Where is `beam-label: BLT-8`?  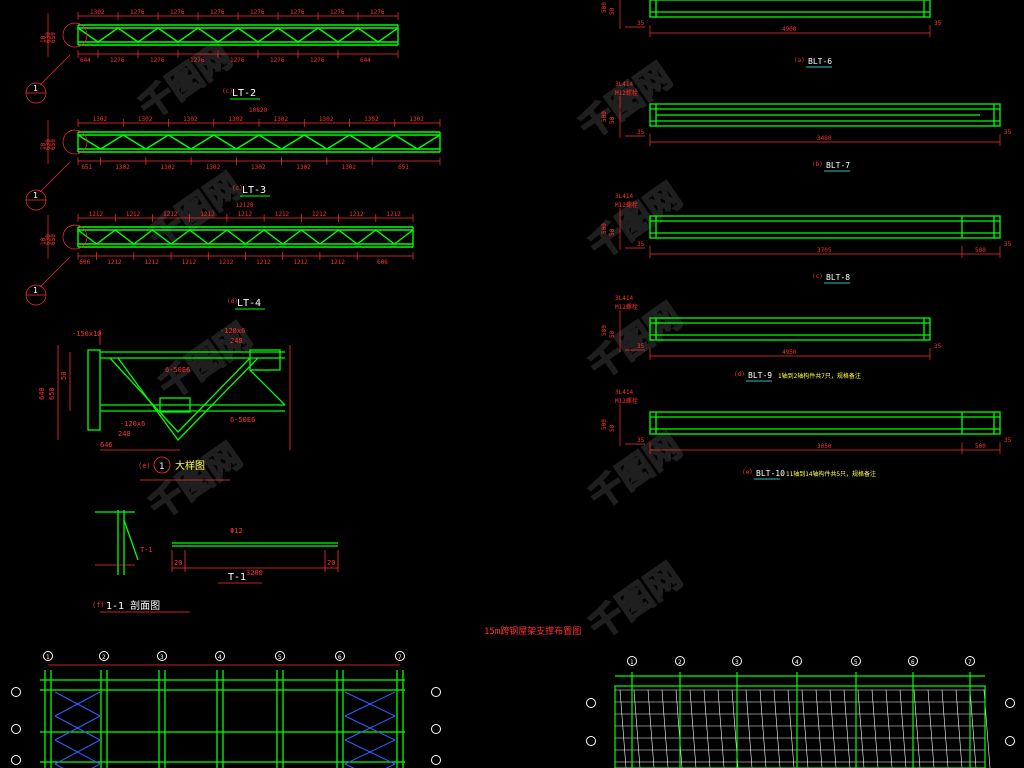 beam-label: BLT-8 is located at coordinates (838, 277).